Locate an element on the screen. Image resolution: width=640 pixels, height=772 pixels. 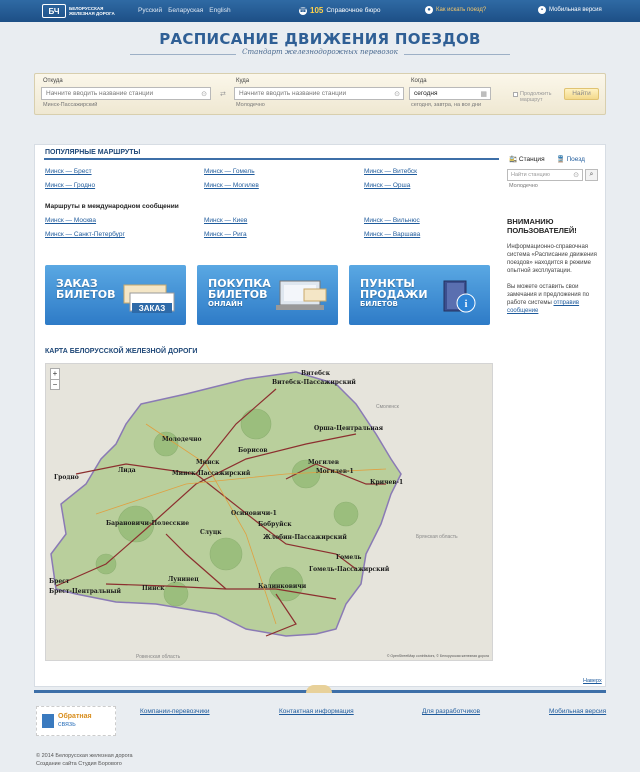
map-city-label: Минск-Пассажирский is located at coordinates (211, 473).